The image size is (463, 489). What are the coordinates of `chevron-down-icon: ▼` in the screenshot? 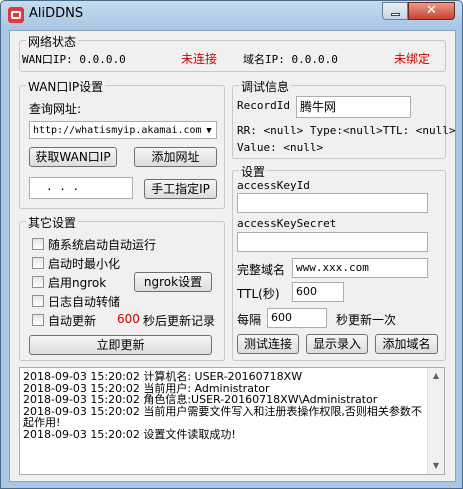 It's located at (209, 130).